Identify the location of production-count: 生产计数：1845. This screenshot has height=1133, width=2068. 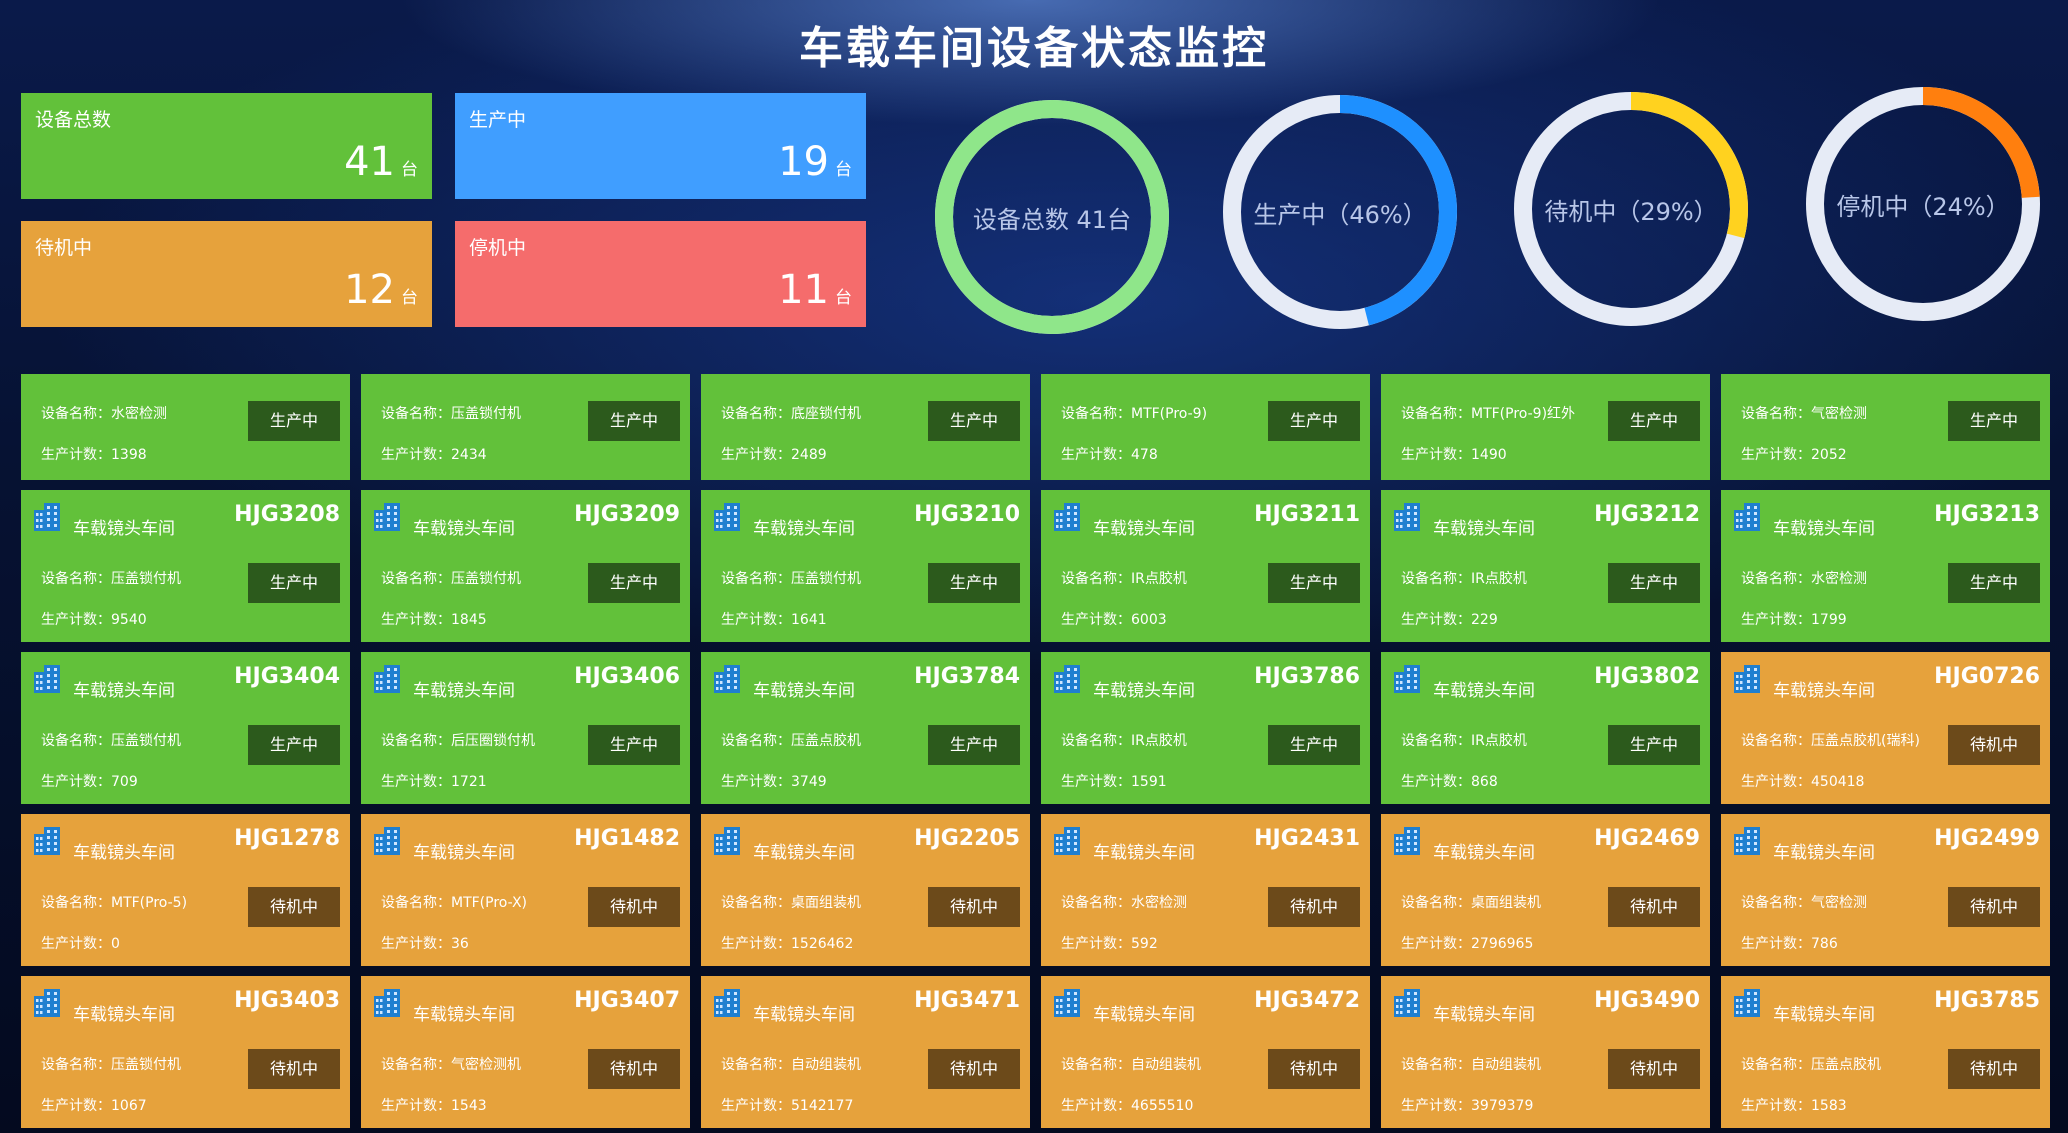
(434, 619).